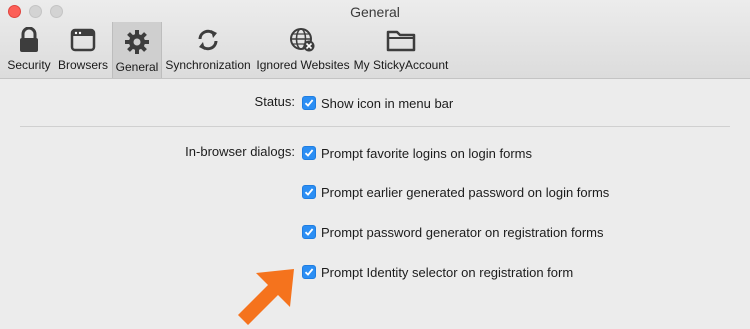 Image resolution: width=750 pixels, height=329 pixels. I want to click on tab-general-label: General, so click(137, 67).